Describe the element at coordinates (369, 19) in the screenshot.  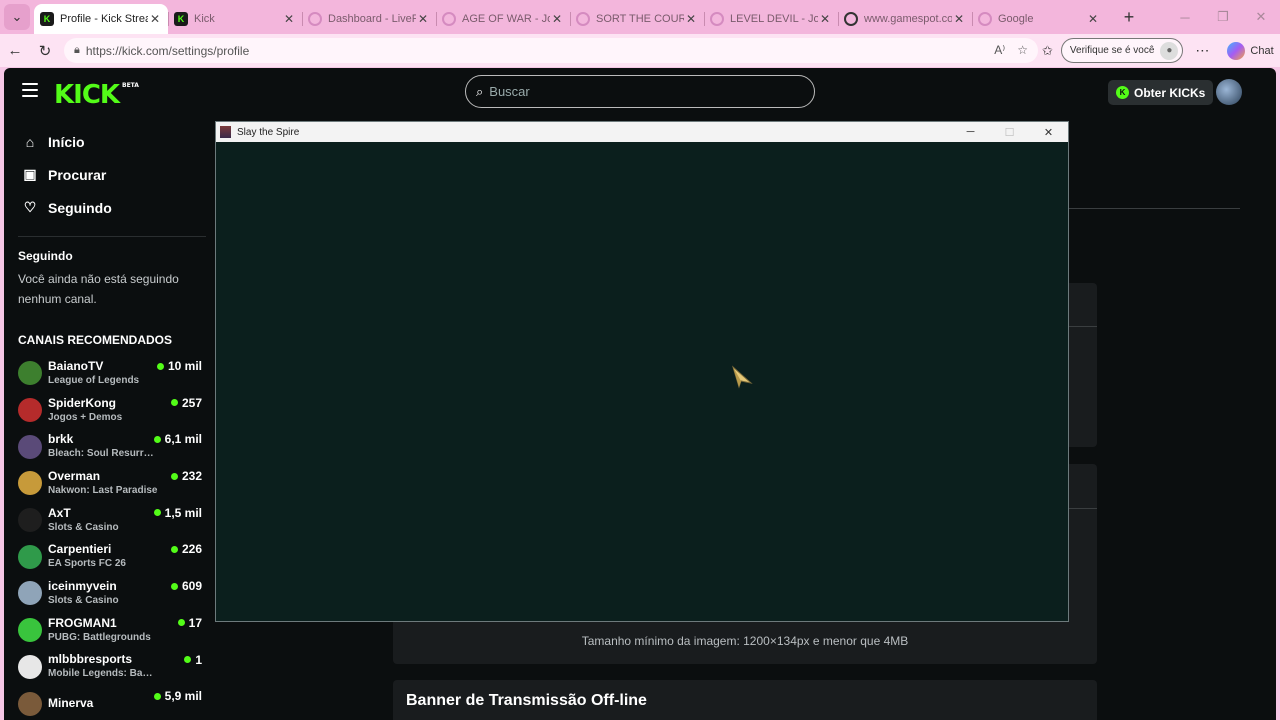
I see `browser-tab: Dashboard - LivePix✕` at that location.